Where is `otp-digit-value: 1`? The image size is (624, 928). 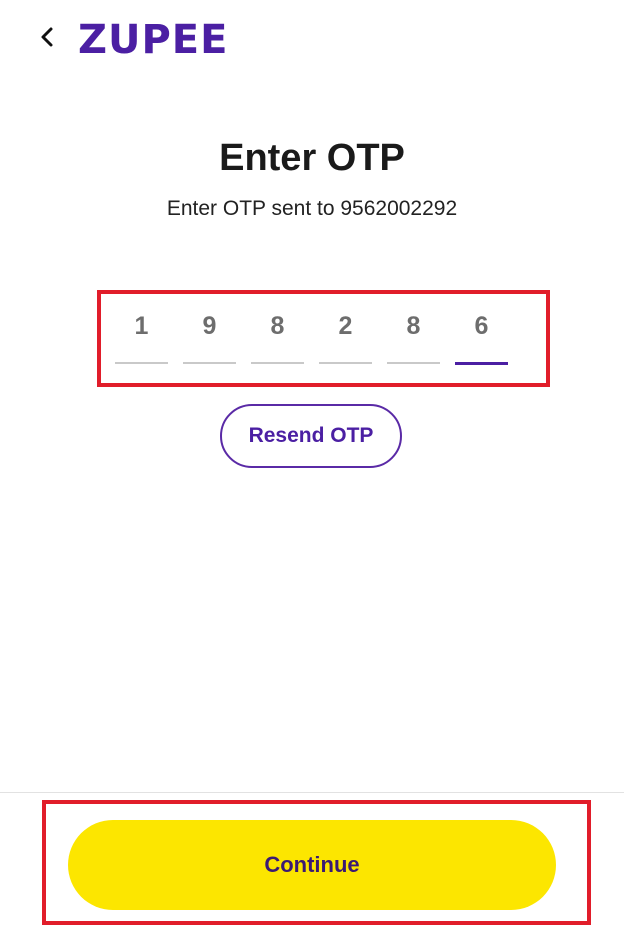 otp-digit-value: 1 is located at coordinates (141, 326).